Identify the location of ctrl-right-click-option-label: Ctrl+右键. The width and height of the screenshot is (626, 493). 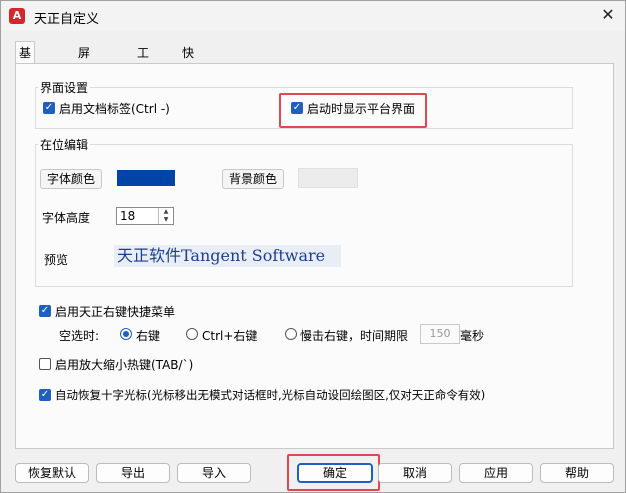
(230, 336).